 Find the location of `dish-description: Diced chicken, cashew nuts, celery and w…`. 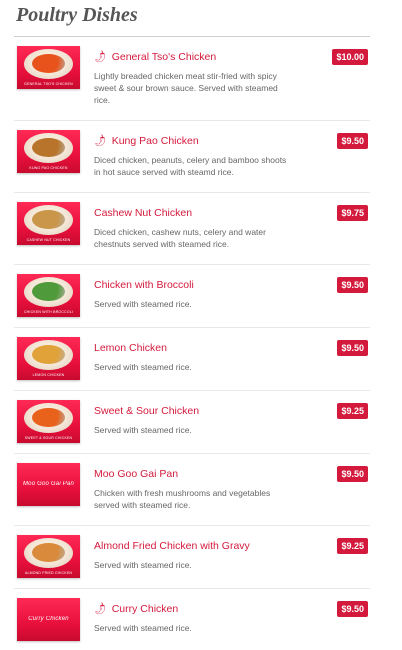

dish-description: Diced chicken, cashew nuts, celery and w… is located at coordinates (180, 238).